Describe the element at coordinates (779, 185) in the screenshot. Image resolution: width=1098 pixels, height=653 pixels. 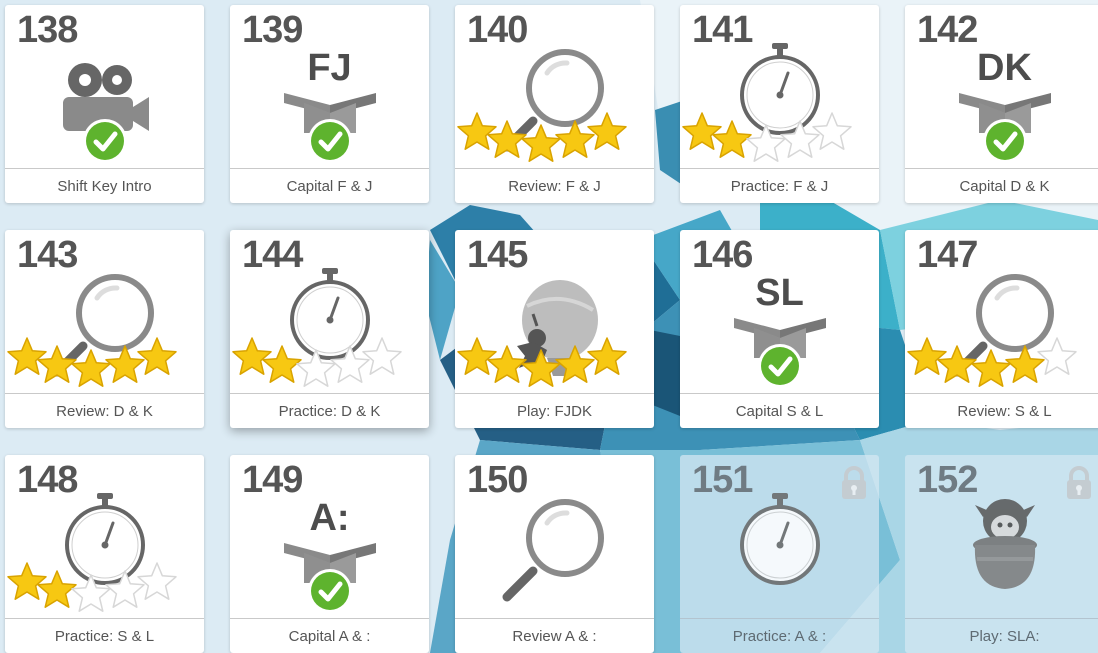
I see `lesson-label: Practice: F & J` at that location.